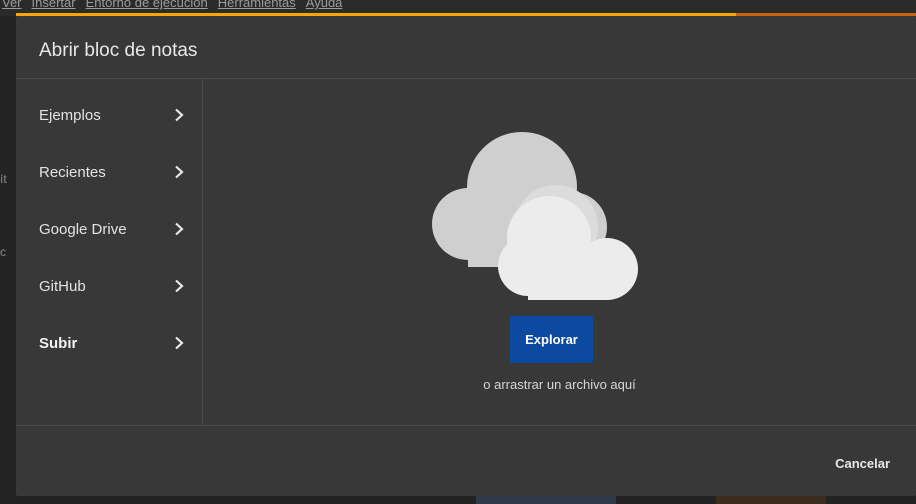 This screenshot has height=504, width=916. I want to click on sidebar-item-github: GitHub, so click(109, 286).